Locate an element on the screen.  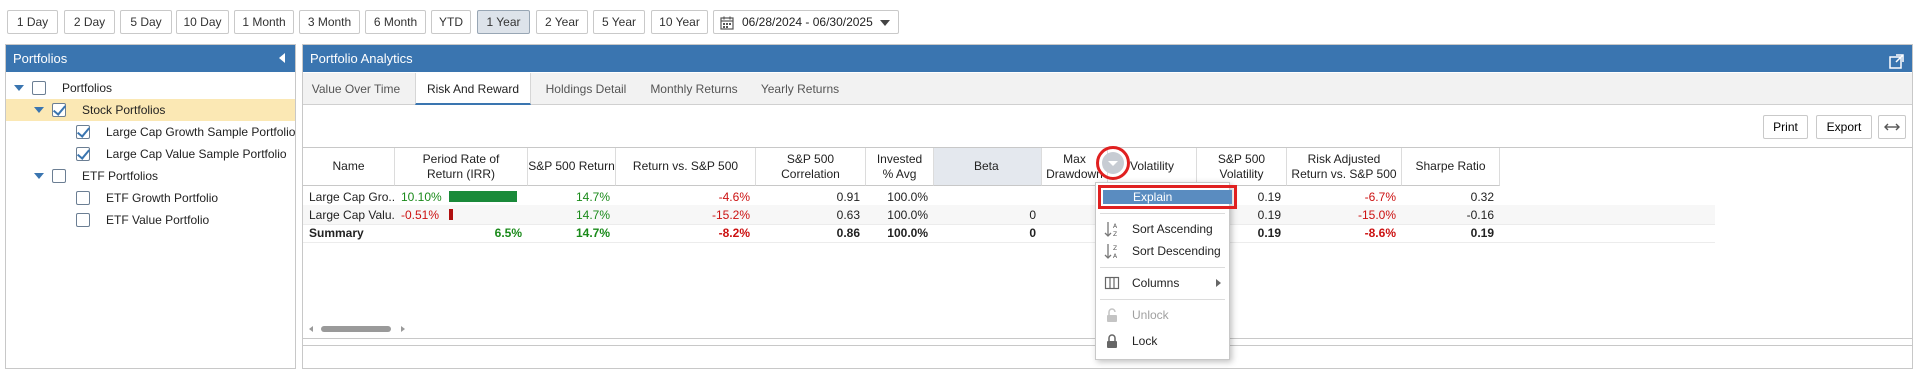
column-header-sp500-volatility: S&P 500 Volatility is located at coordinates (1242, 167).